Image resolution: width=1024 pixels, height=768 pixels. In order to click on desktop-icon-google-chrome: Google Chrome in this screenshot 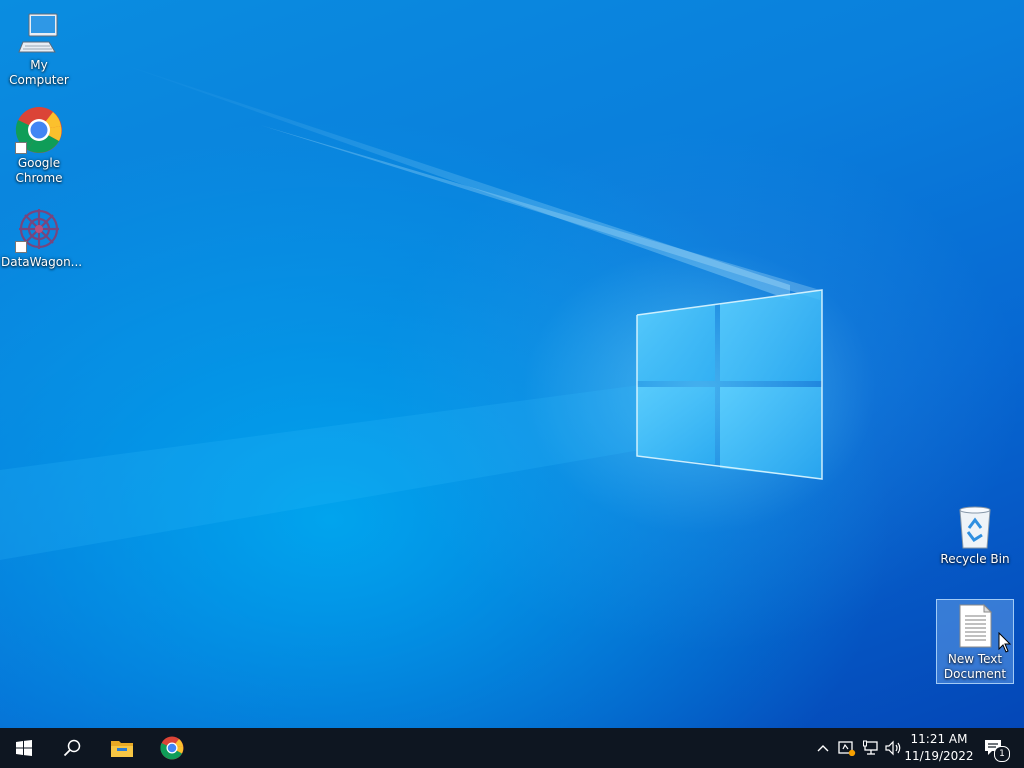, I will do `click(39, 145)`.